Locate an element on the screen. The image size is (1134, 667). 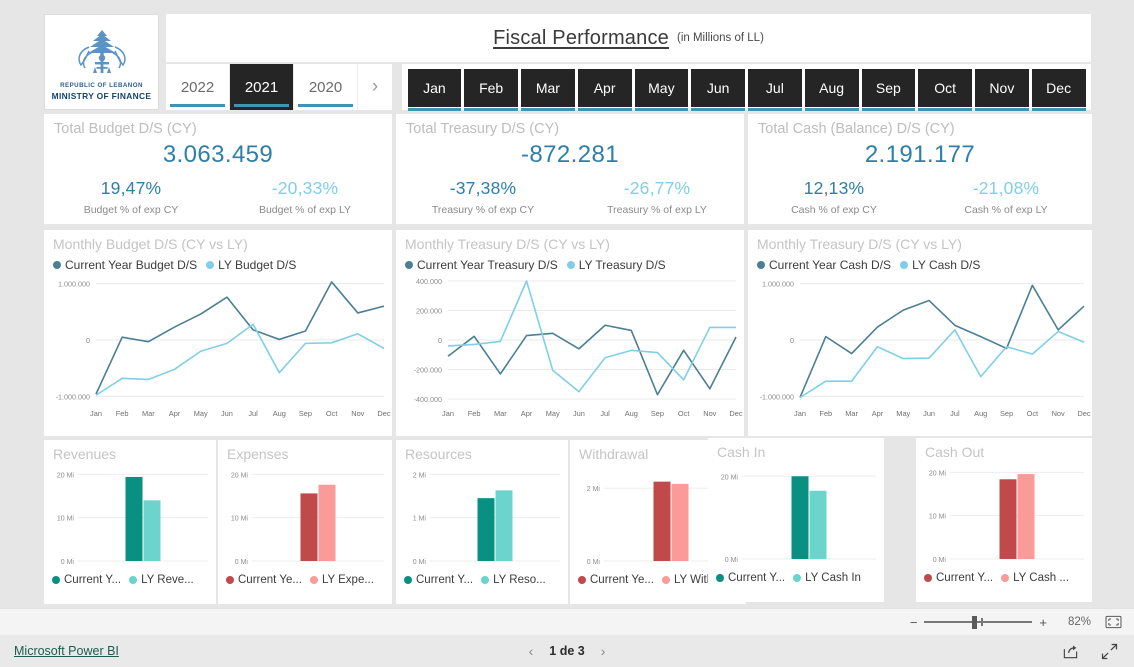
minus-icon: − is located at coordinates (914, 622).